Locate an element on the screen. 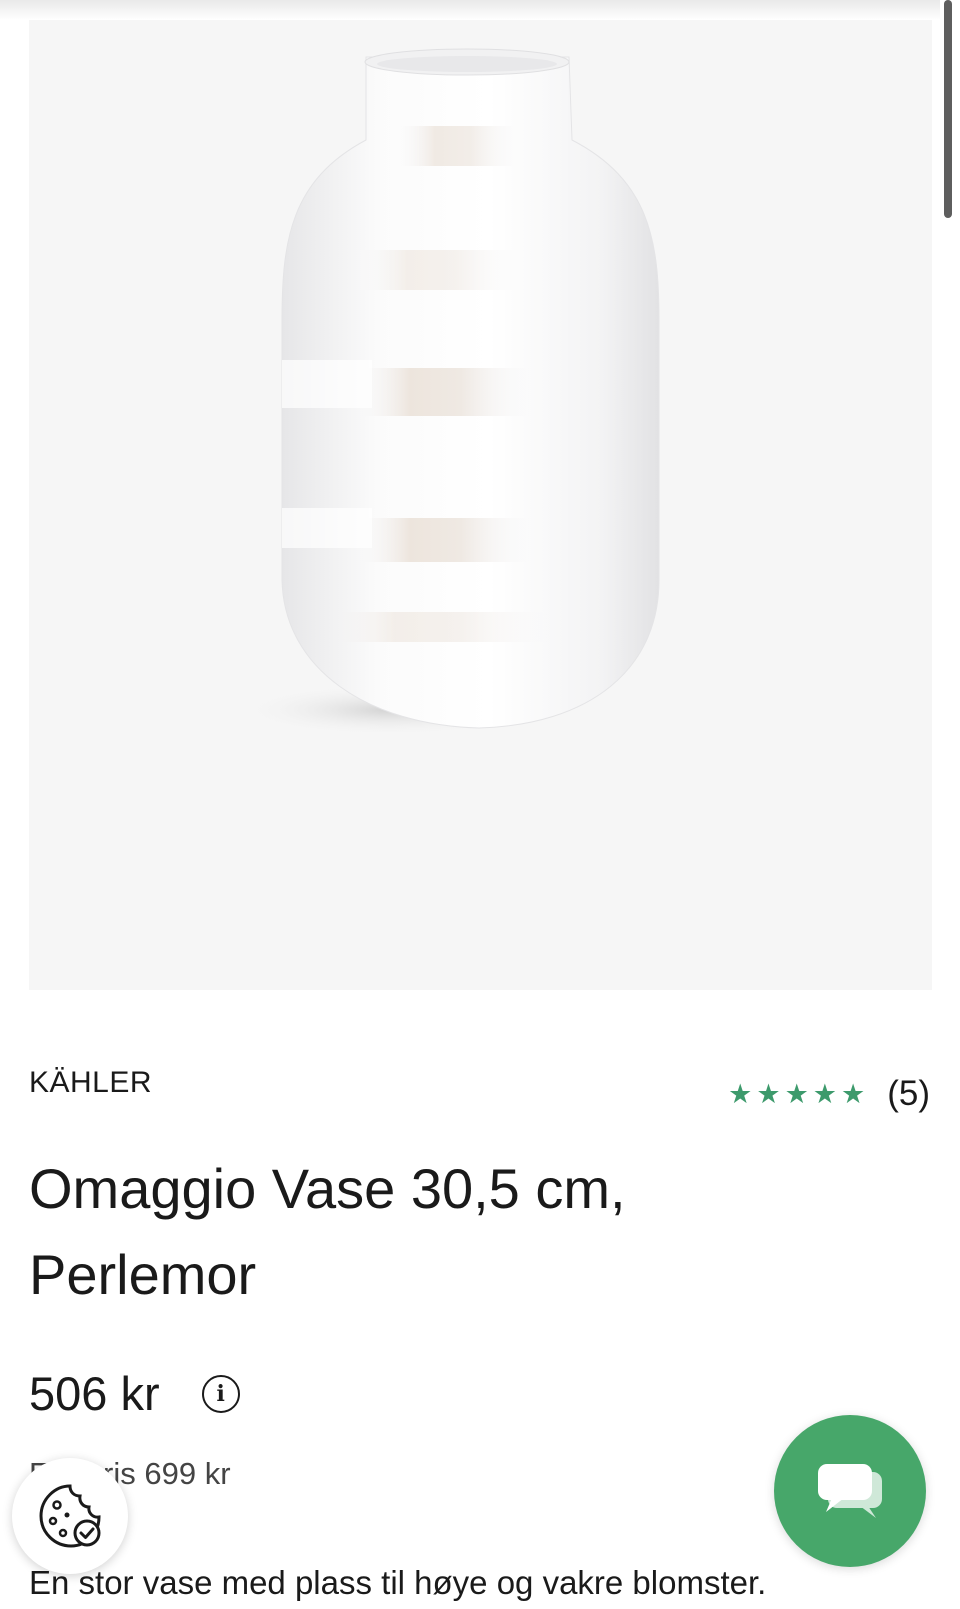 This screenshot has height=1609, width=960. cookie-settings-button is located at coordinates (70, 1516).